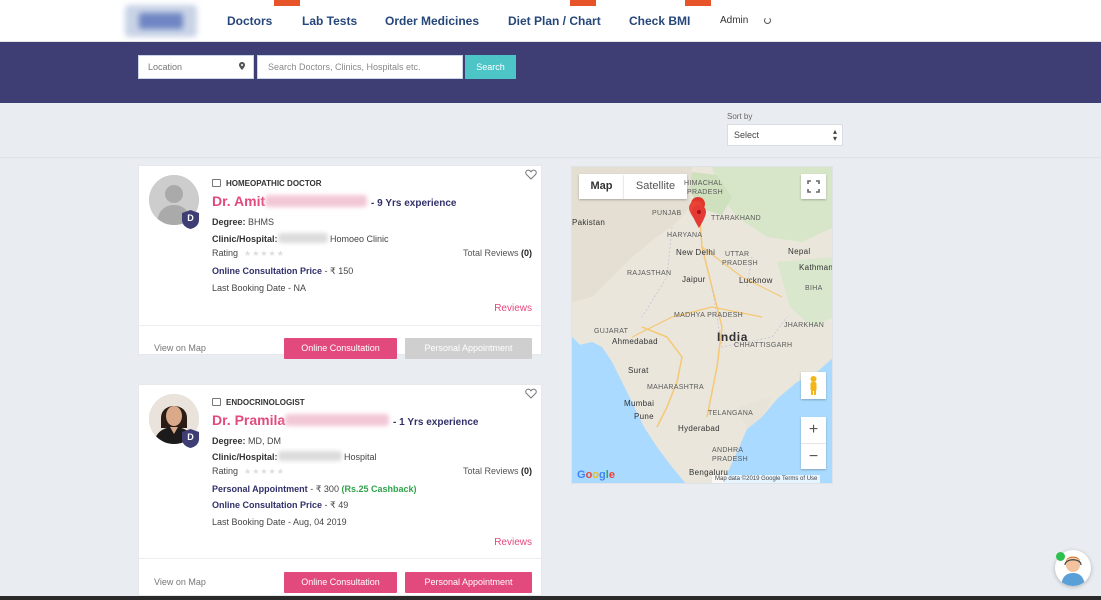 This screenshot has width=1101, height=600. Describe the element at coordinates (699, 428) in the screenshot. I see `map-label: Hyderabad` at that location.